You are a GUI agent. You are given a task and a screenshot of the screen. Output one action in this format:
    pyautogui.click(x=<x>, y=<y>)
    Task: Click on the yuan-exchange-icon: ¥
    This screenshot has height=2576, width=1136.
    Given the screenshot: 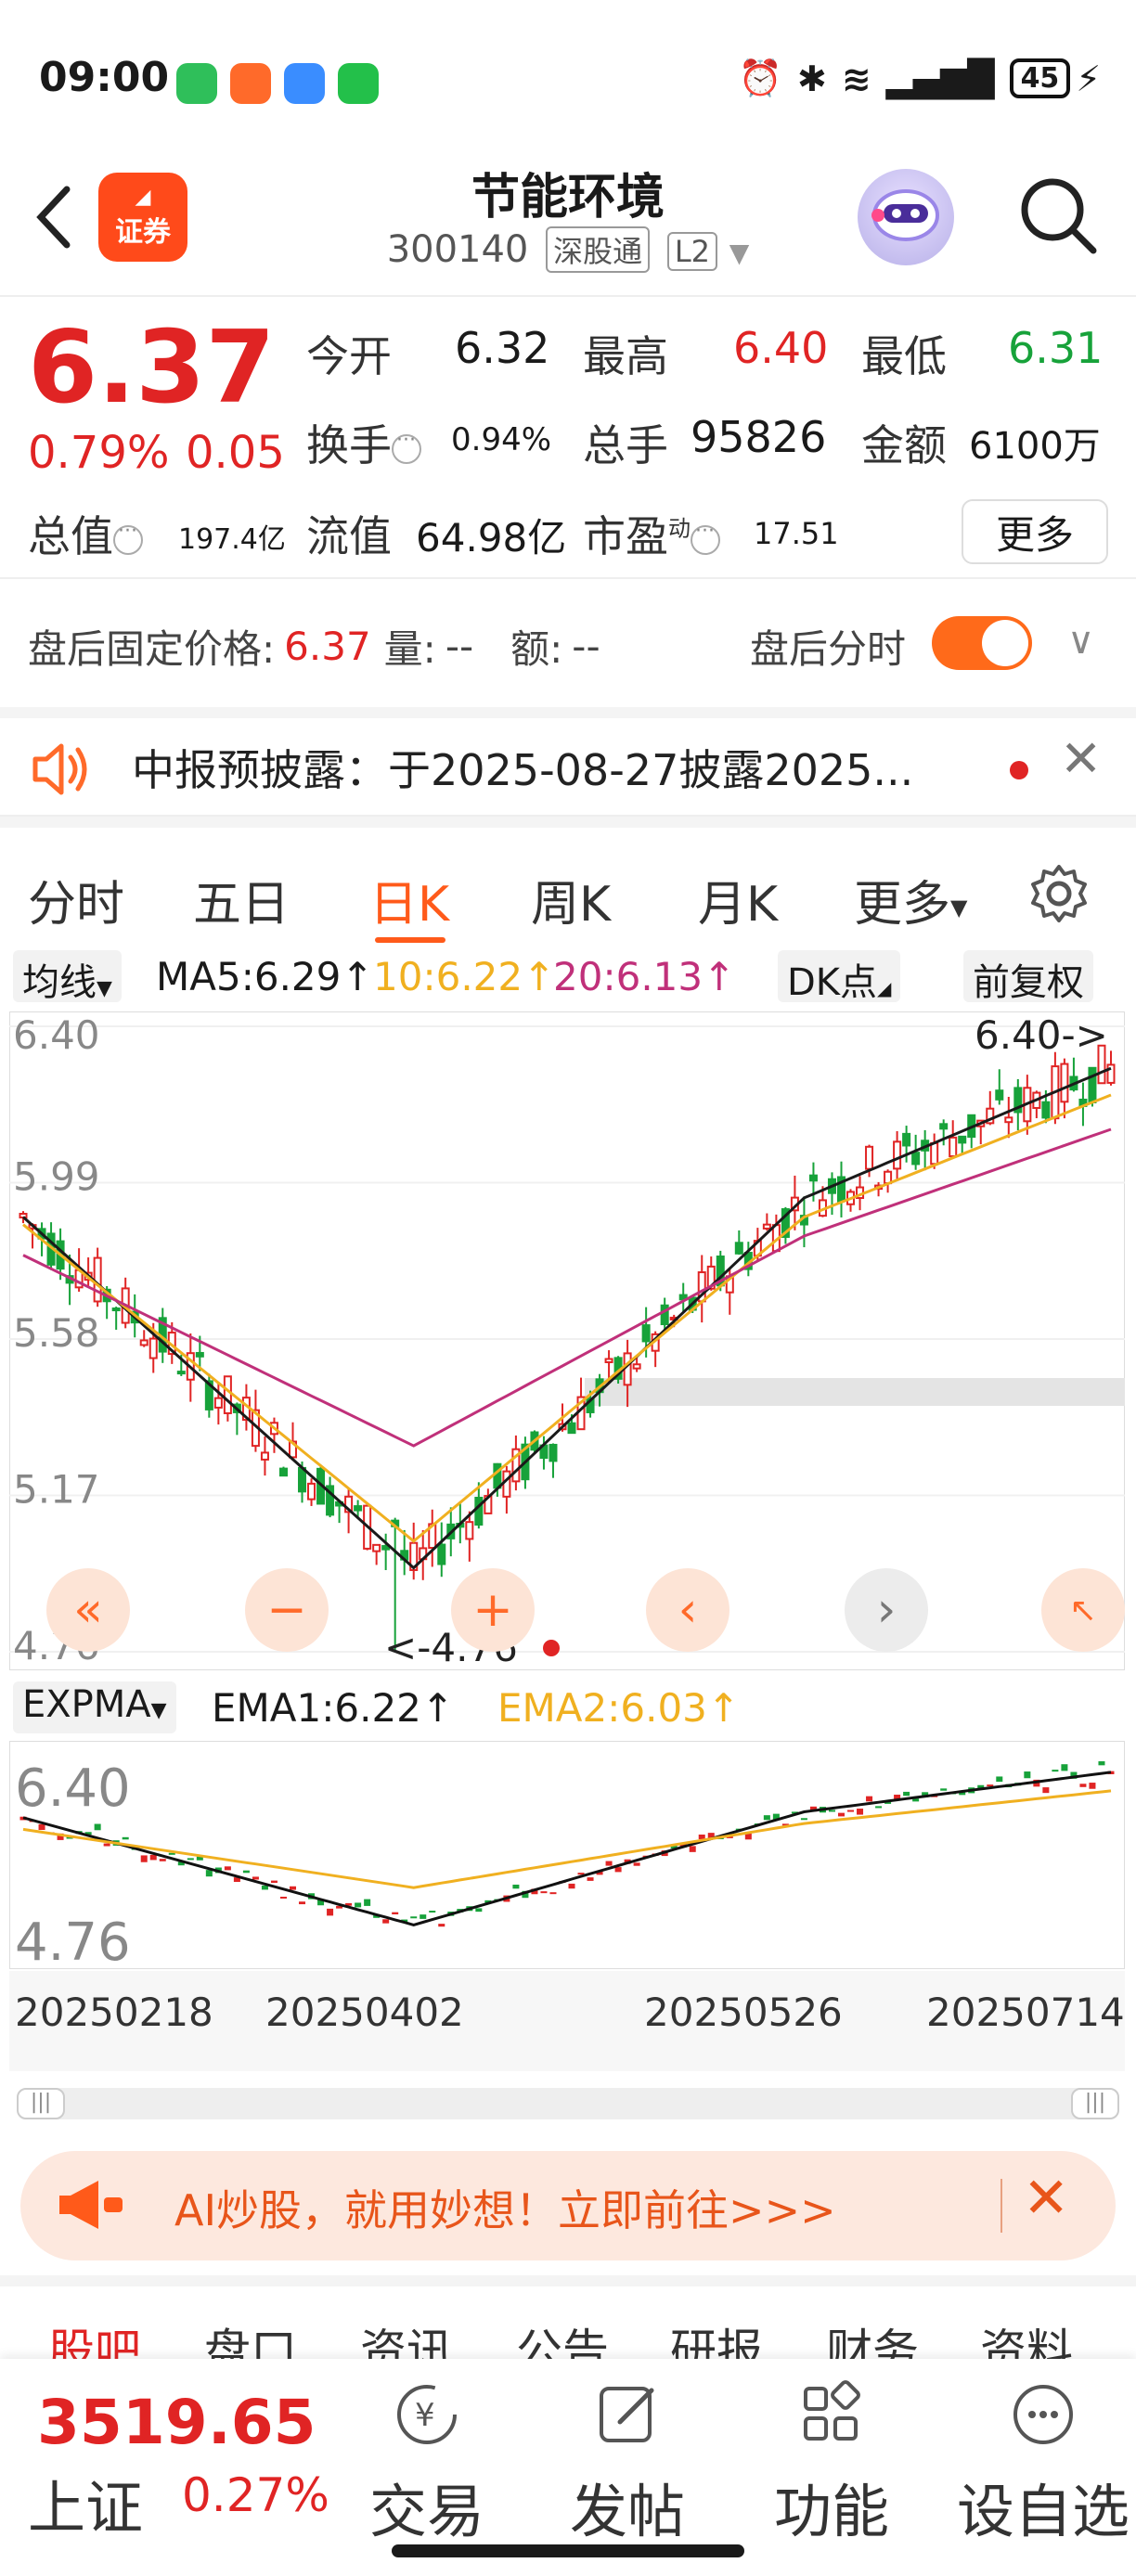 What is the action you would take?
    pyautogui.click(x=427, y=2415)
    